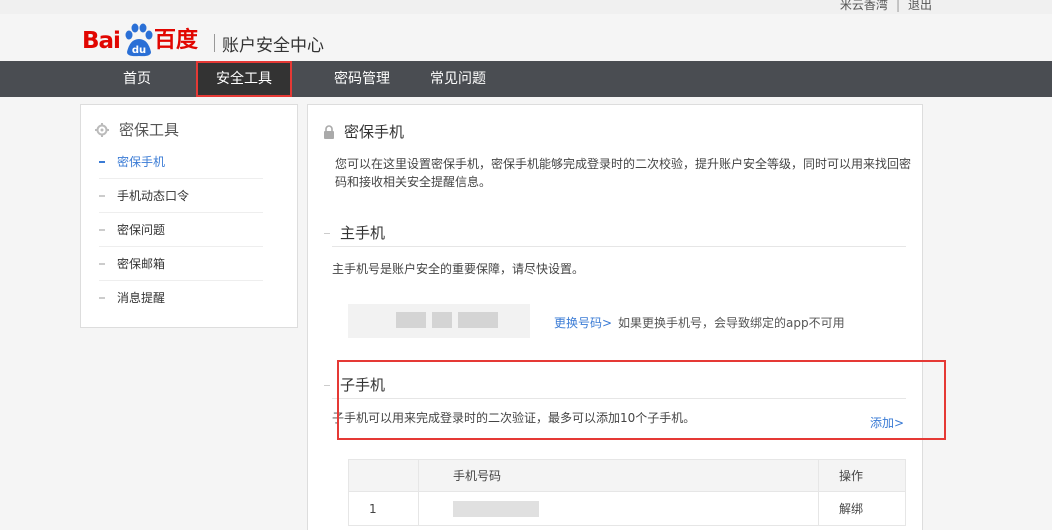  What do you see at coordinates (102, 129) in the screenshot?
I see `gear-icon` at bounding box center [102, 129].